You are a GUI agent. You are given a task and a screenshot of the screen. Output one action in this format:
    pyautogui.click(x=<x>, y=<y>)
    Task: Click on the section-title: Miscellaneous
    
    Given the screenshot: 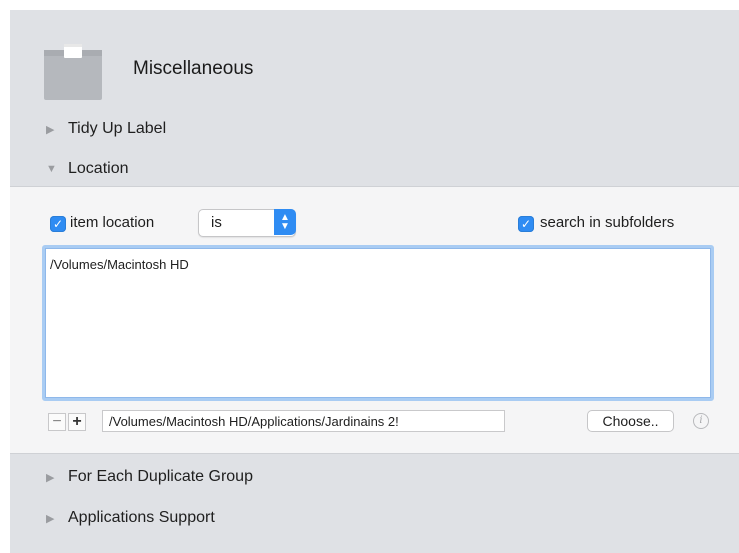 What is the action you would take?
    pyautogui.click(x=193, y=68)
    